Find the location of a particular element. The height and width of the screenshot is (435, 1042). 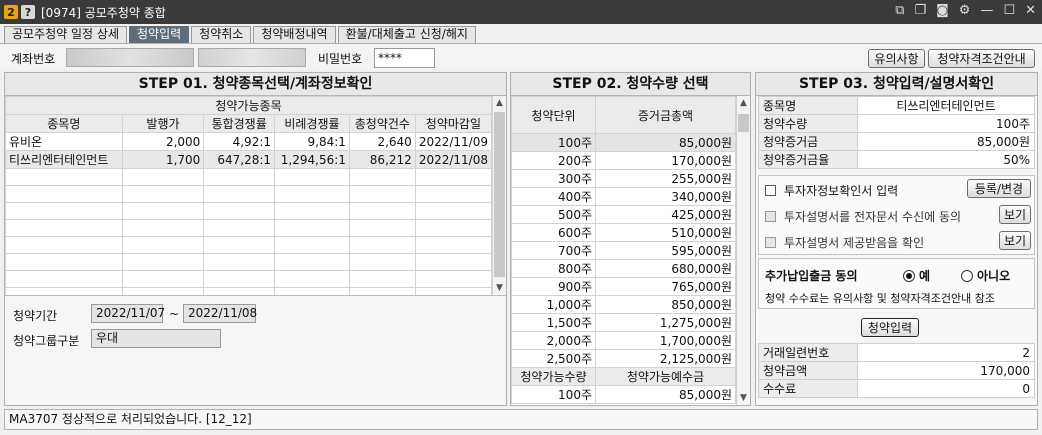

unit-cell: 400주 is located at coordinates (553, 196).